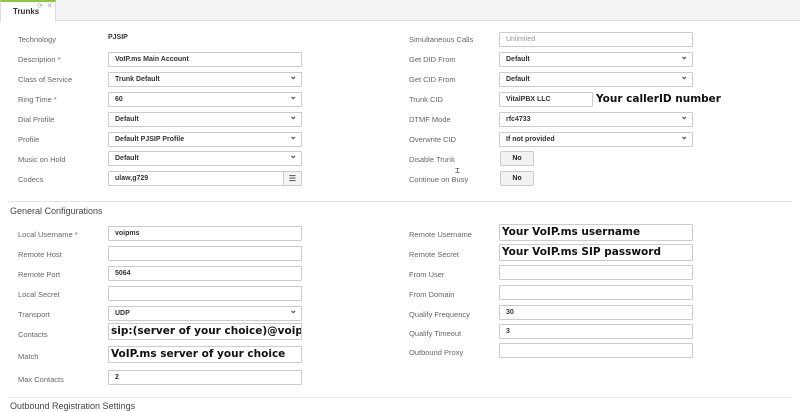  Describe the element at coordinates (596, 272) in the screenshot. I see `from-user-input` at that location.